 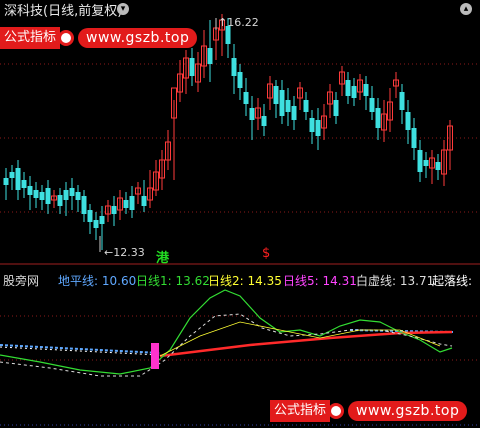 I want to click on legend-item: 日线5: 14.31, so click(x=320, y=281).